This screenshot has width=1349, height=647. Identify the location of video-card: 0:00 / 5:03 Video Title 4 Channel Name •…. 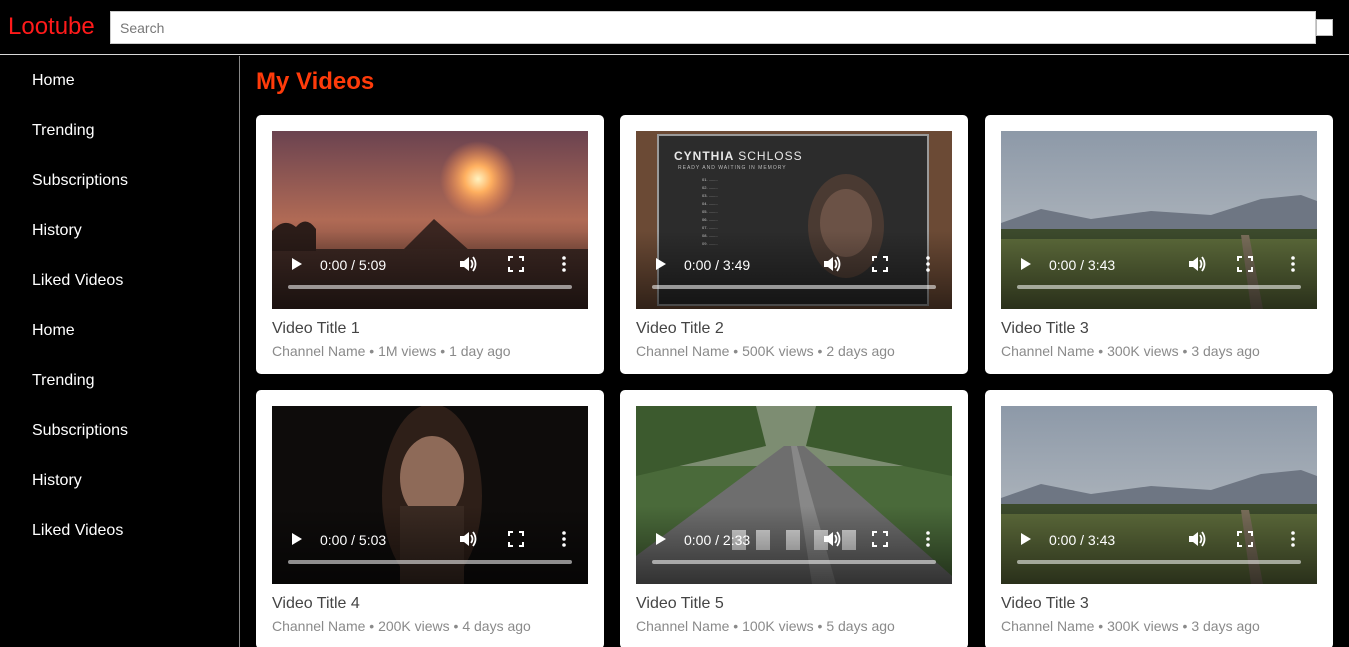
(430, 518).